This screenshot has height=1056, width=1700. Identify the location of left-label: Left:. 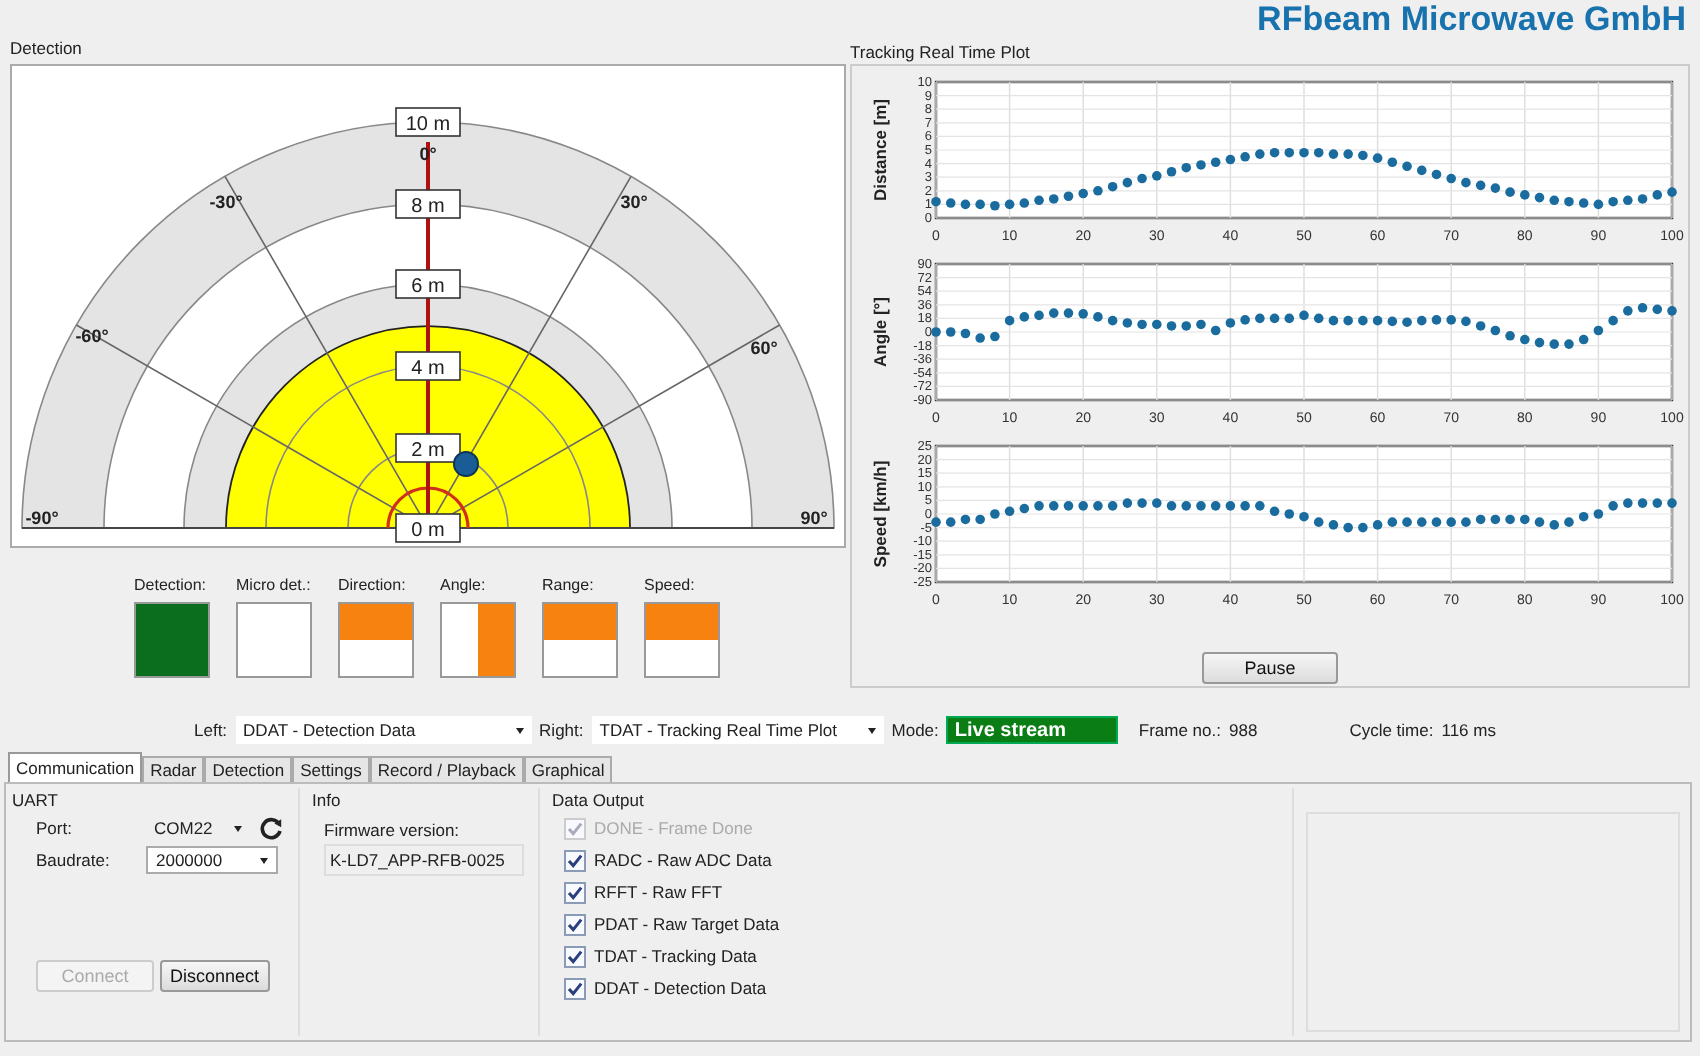
(211, 730).